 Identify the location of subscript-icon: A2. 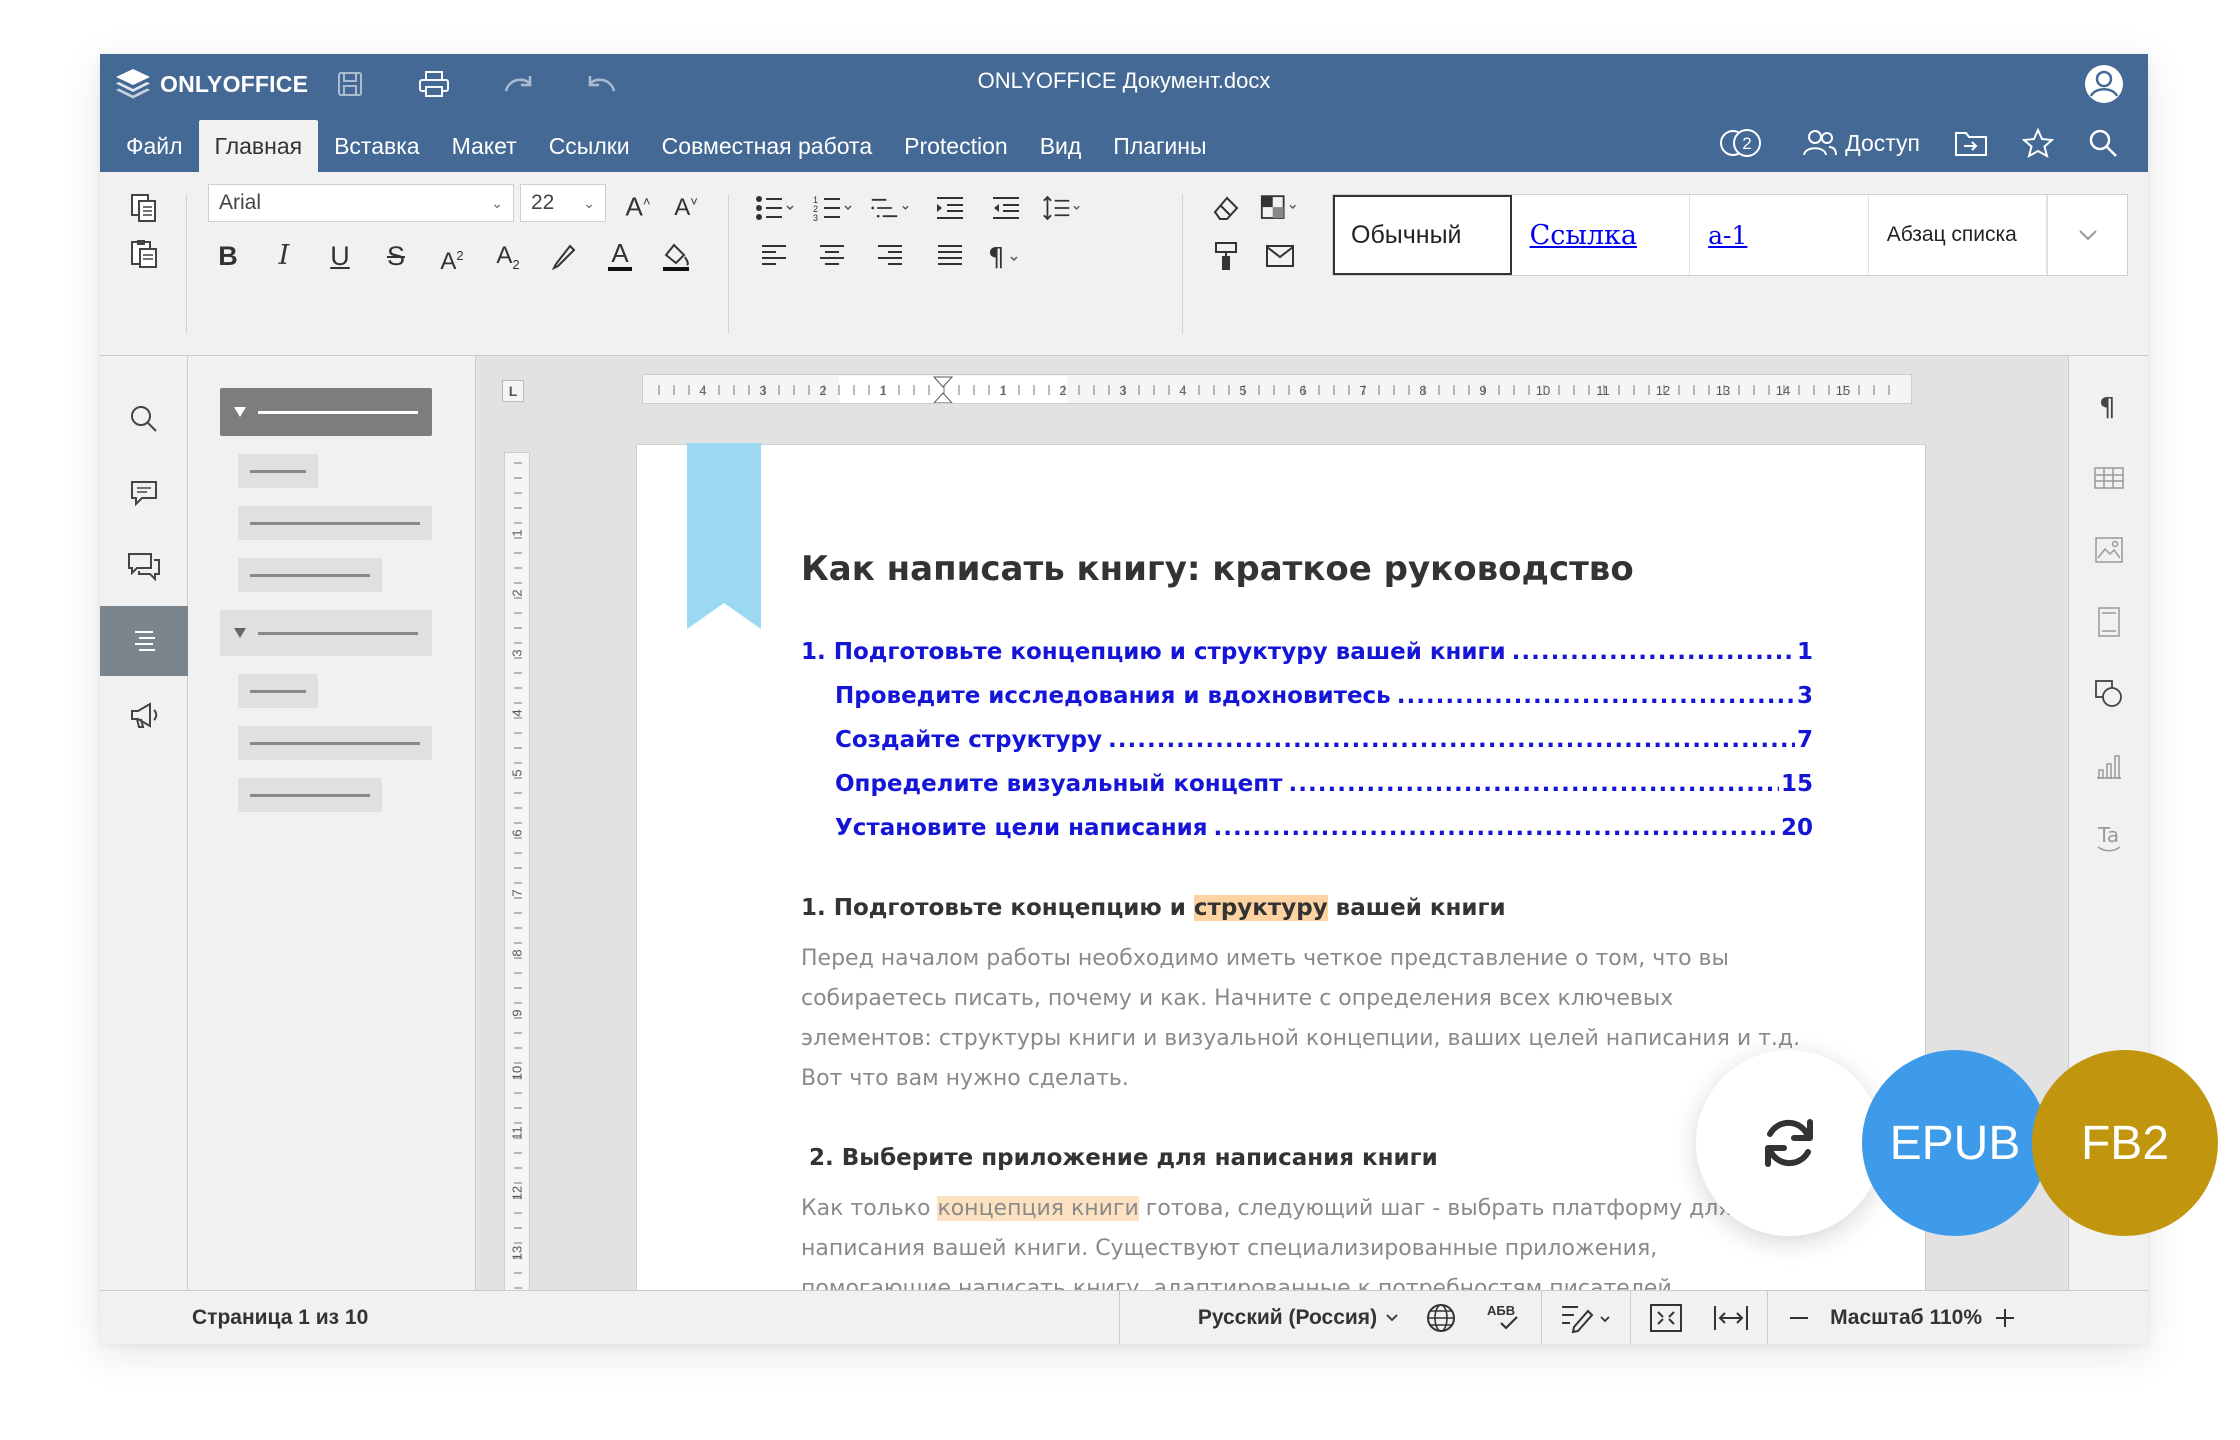
(508, 256).